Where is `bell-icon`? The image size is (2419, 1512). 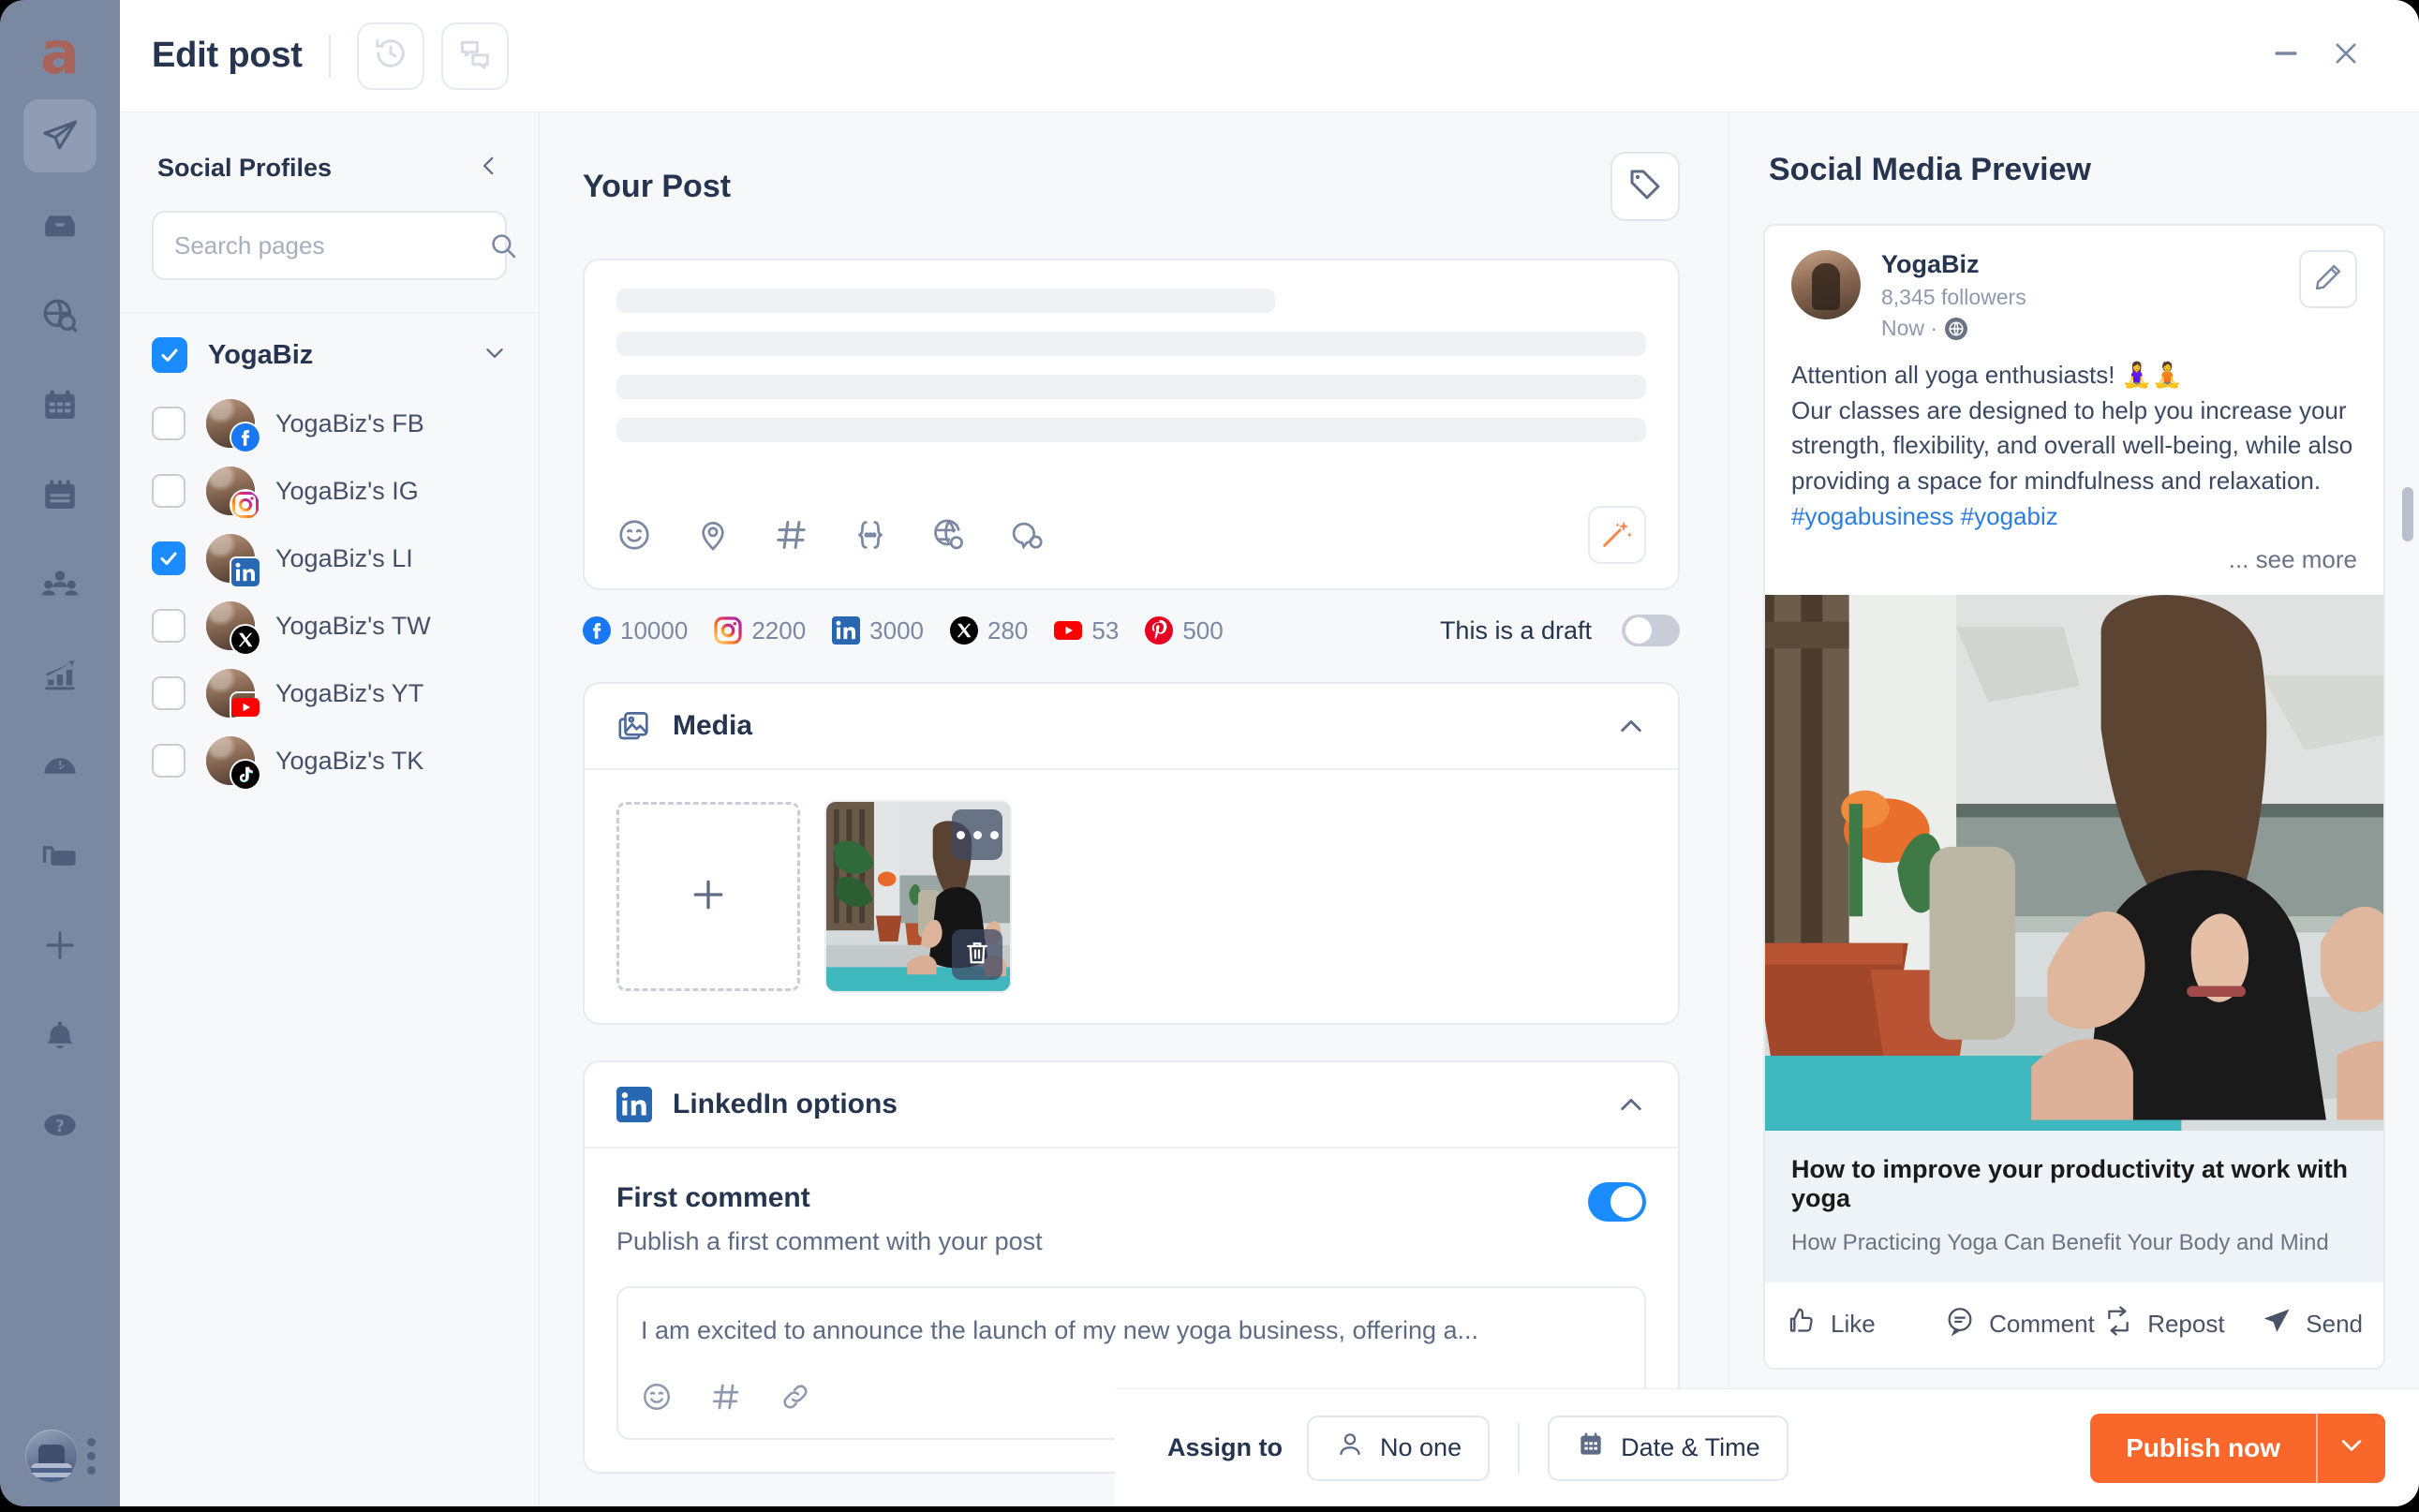 bell-icon is located at coordinates (60, 1035).